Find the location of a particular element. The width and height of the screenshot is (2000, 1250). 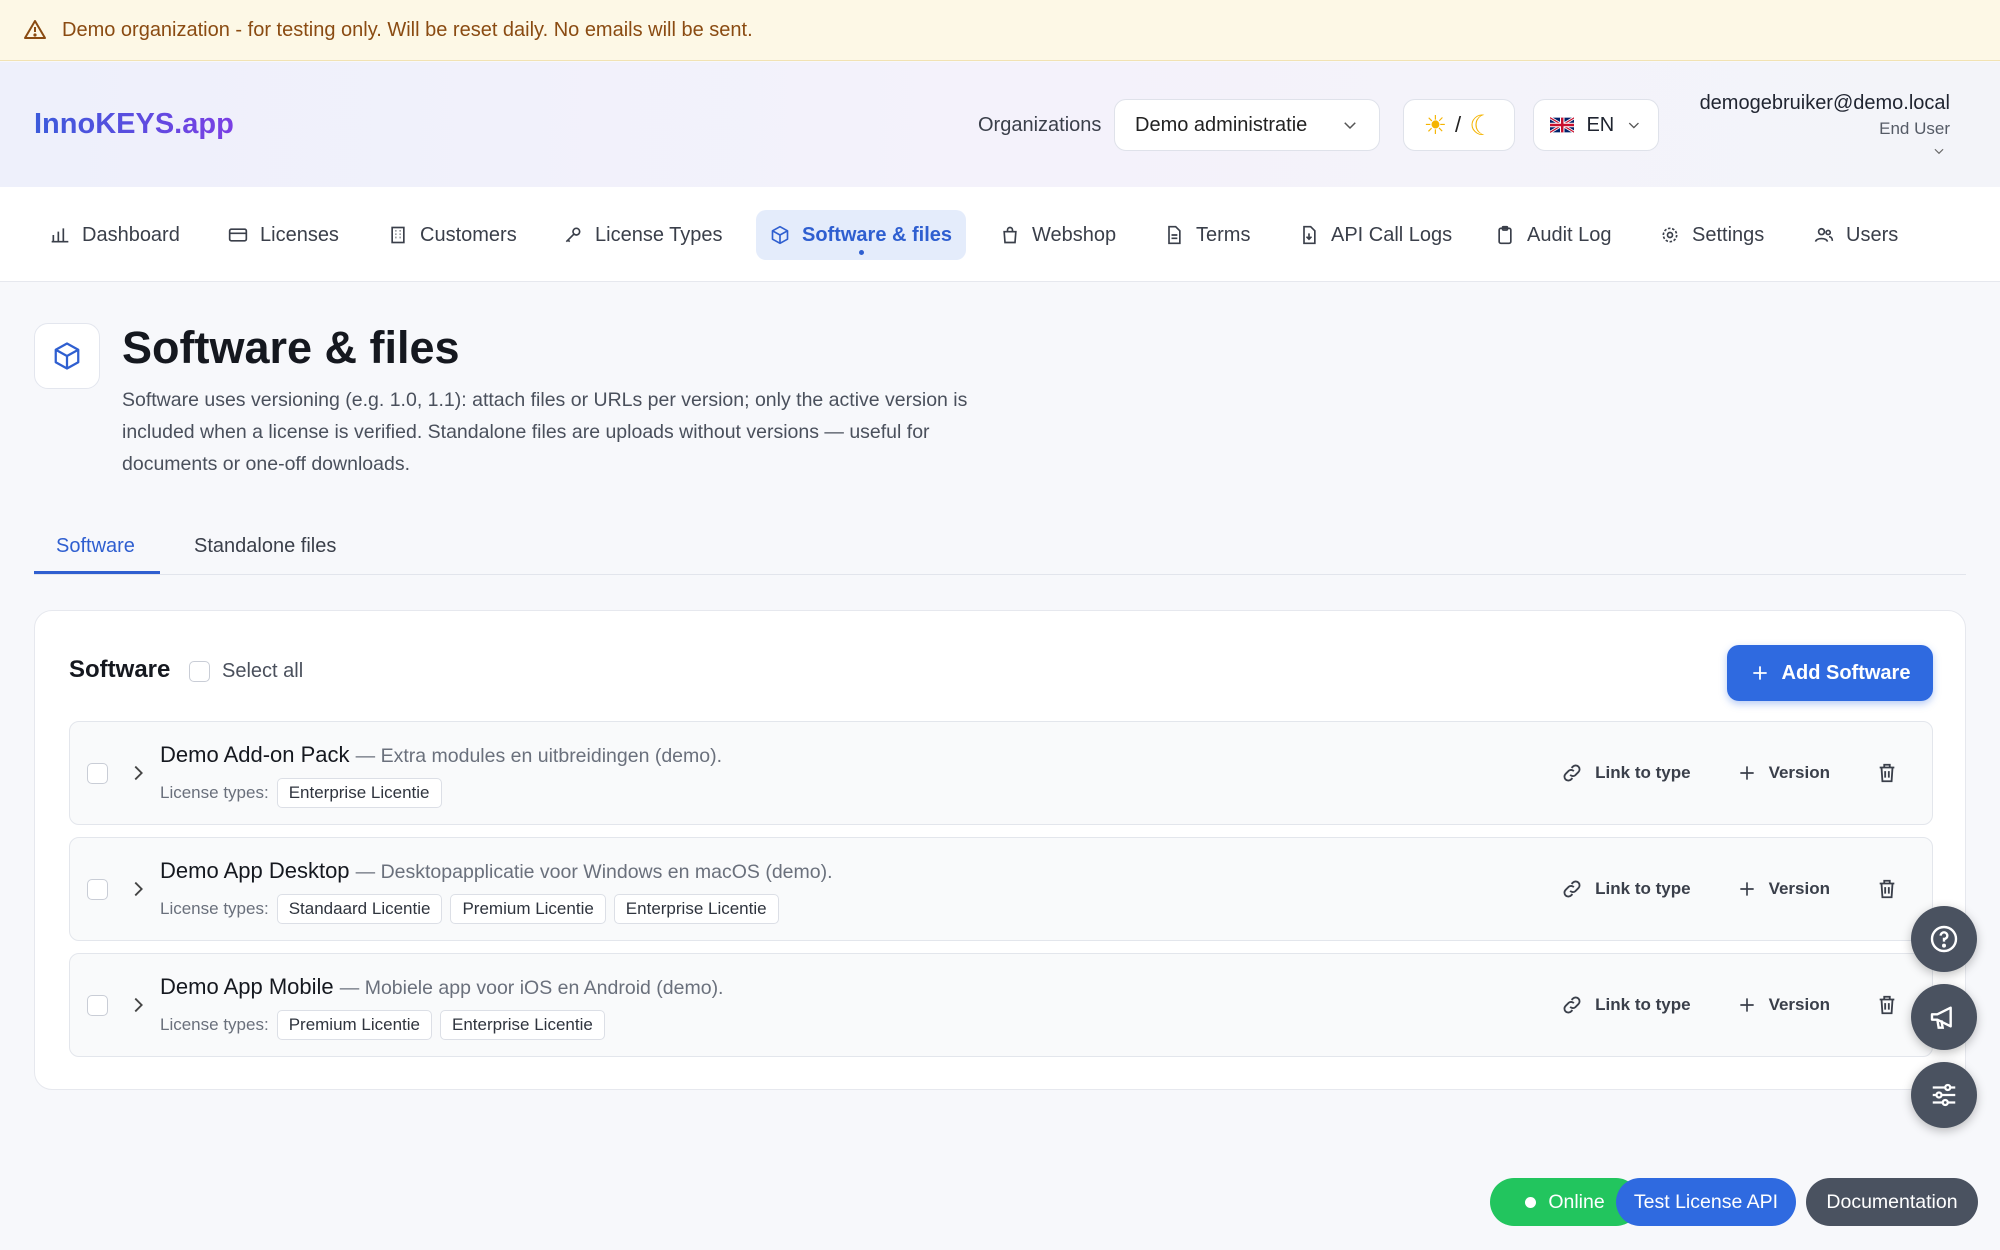

documentation-button: Documentation is located at coordinates (1892, 1202).